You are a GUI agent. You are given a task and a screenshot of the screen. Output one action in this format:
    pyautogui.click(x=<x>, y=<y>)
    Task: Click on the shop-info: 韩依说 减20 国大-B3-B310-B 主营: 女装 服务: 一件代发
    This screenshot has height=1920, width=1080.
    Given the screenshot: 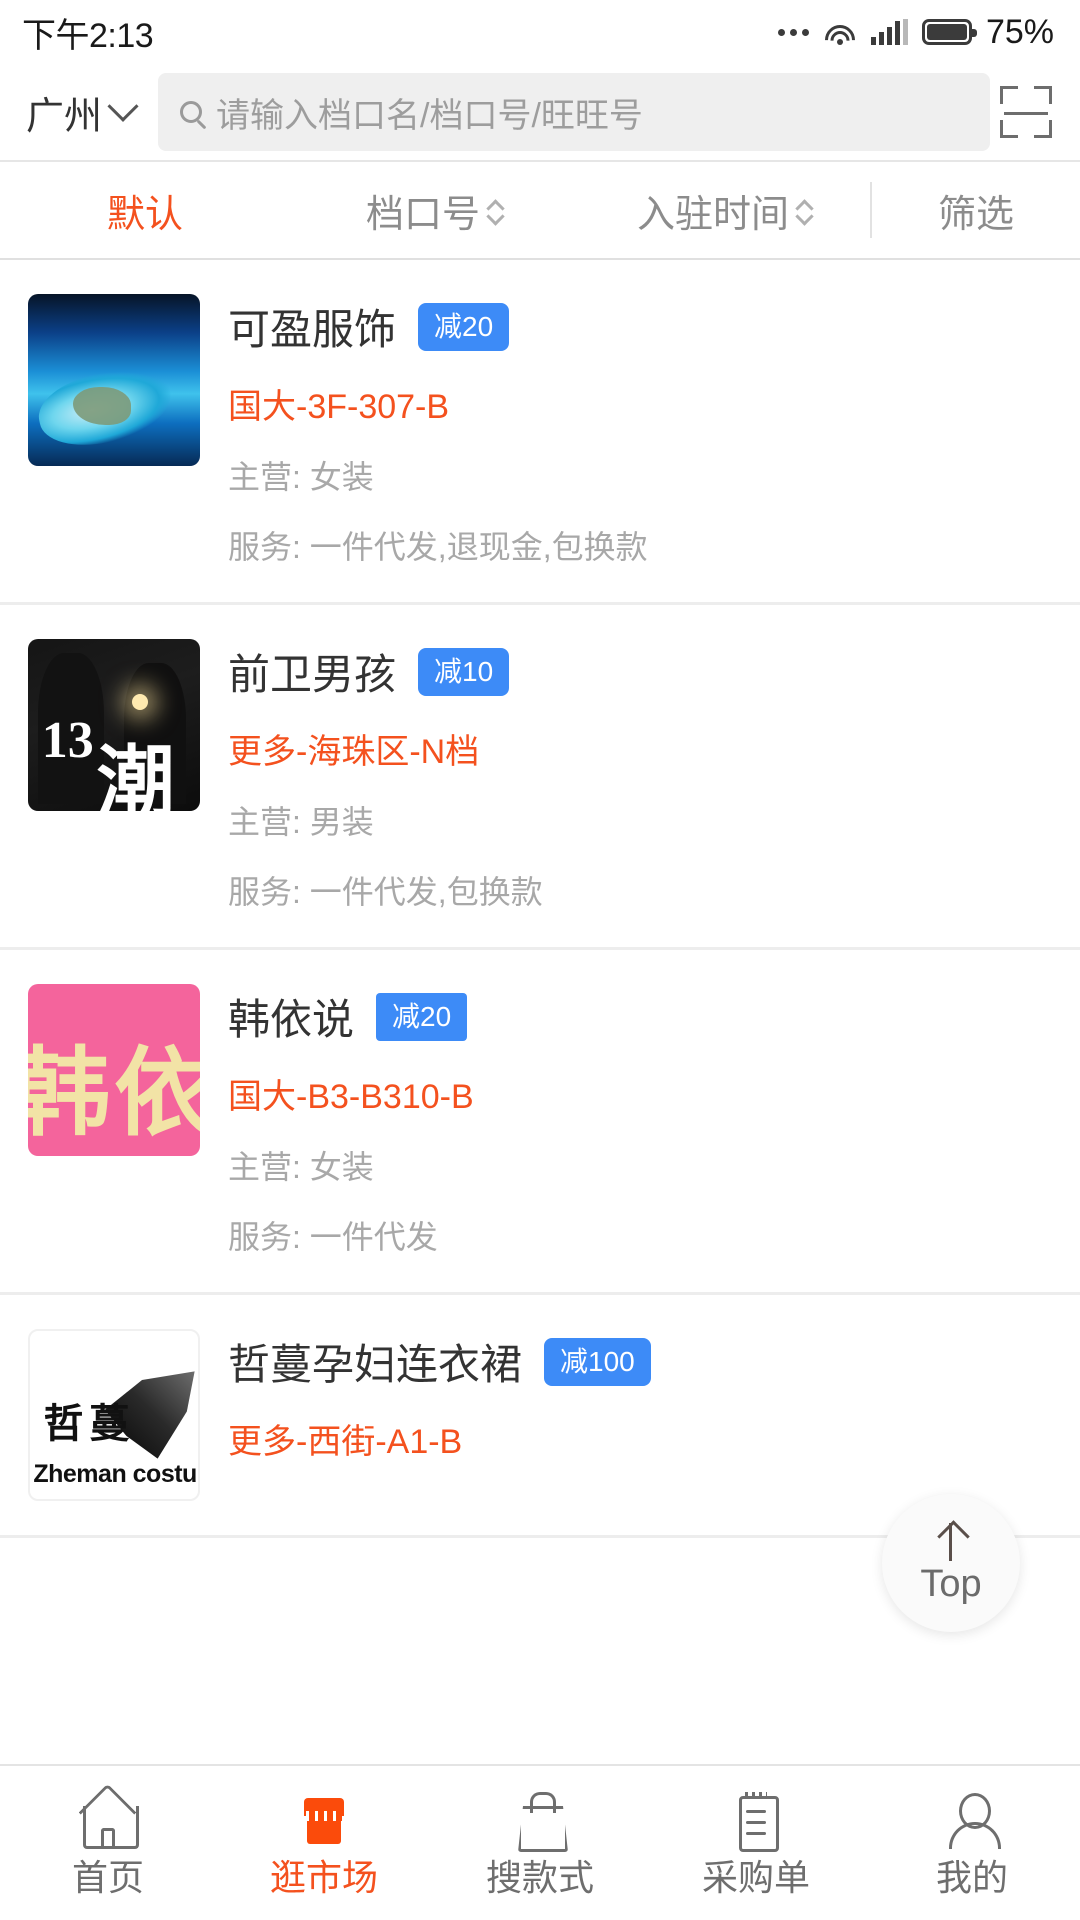 What is the action you would take?
    pyautogui.click(x=639, y=1121)
    